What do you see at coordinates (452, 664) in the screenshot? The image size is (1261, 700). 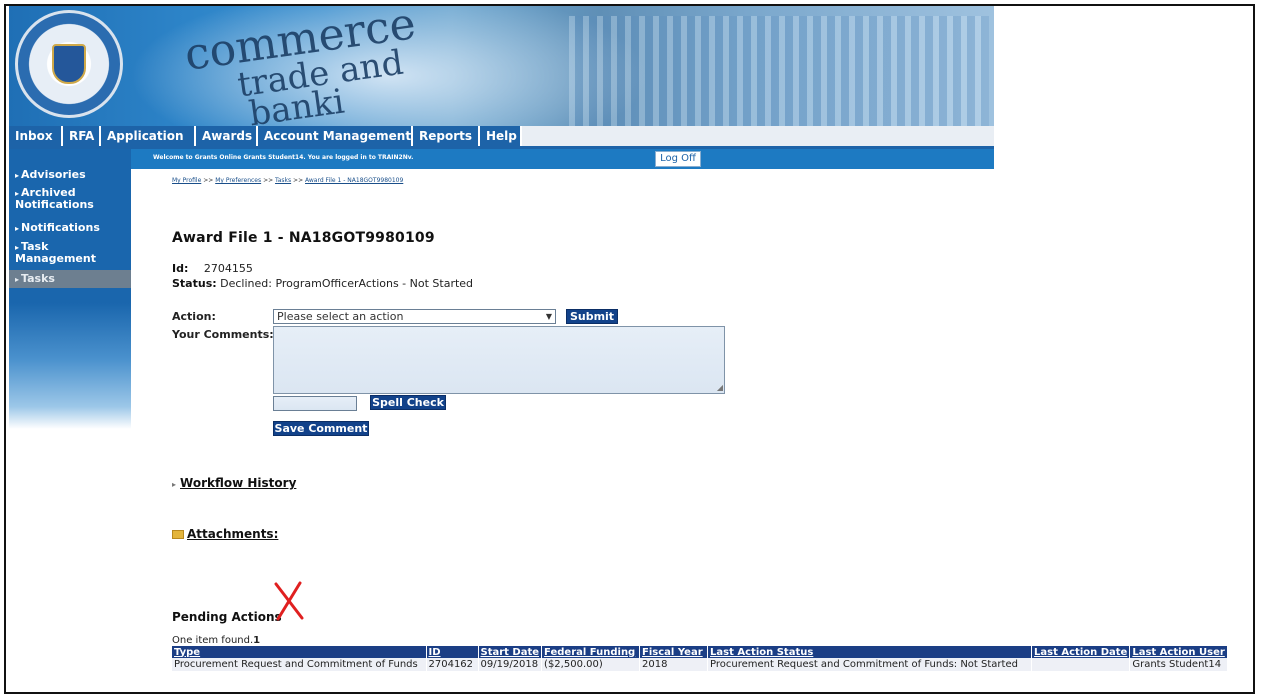 I see `cell-id: 2704162` at bounding box center [452, 664].